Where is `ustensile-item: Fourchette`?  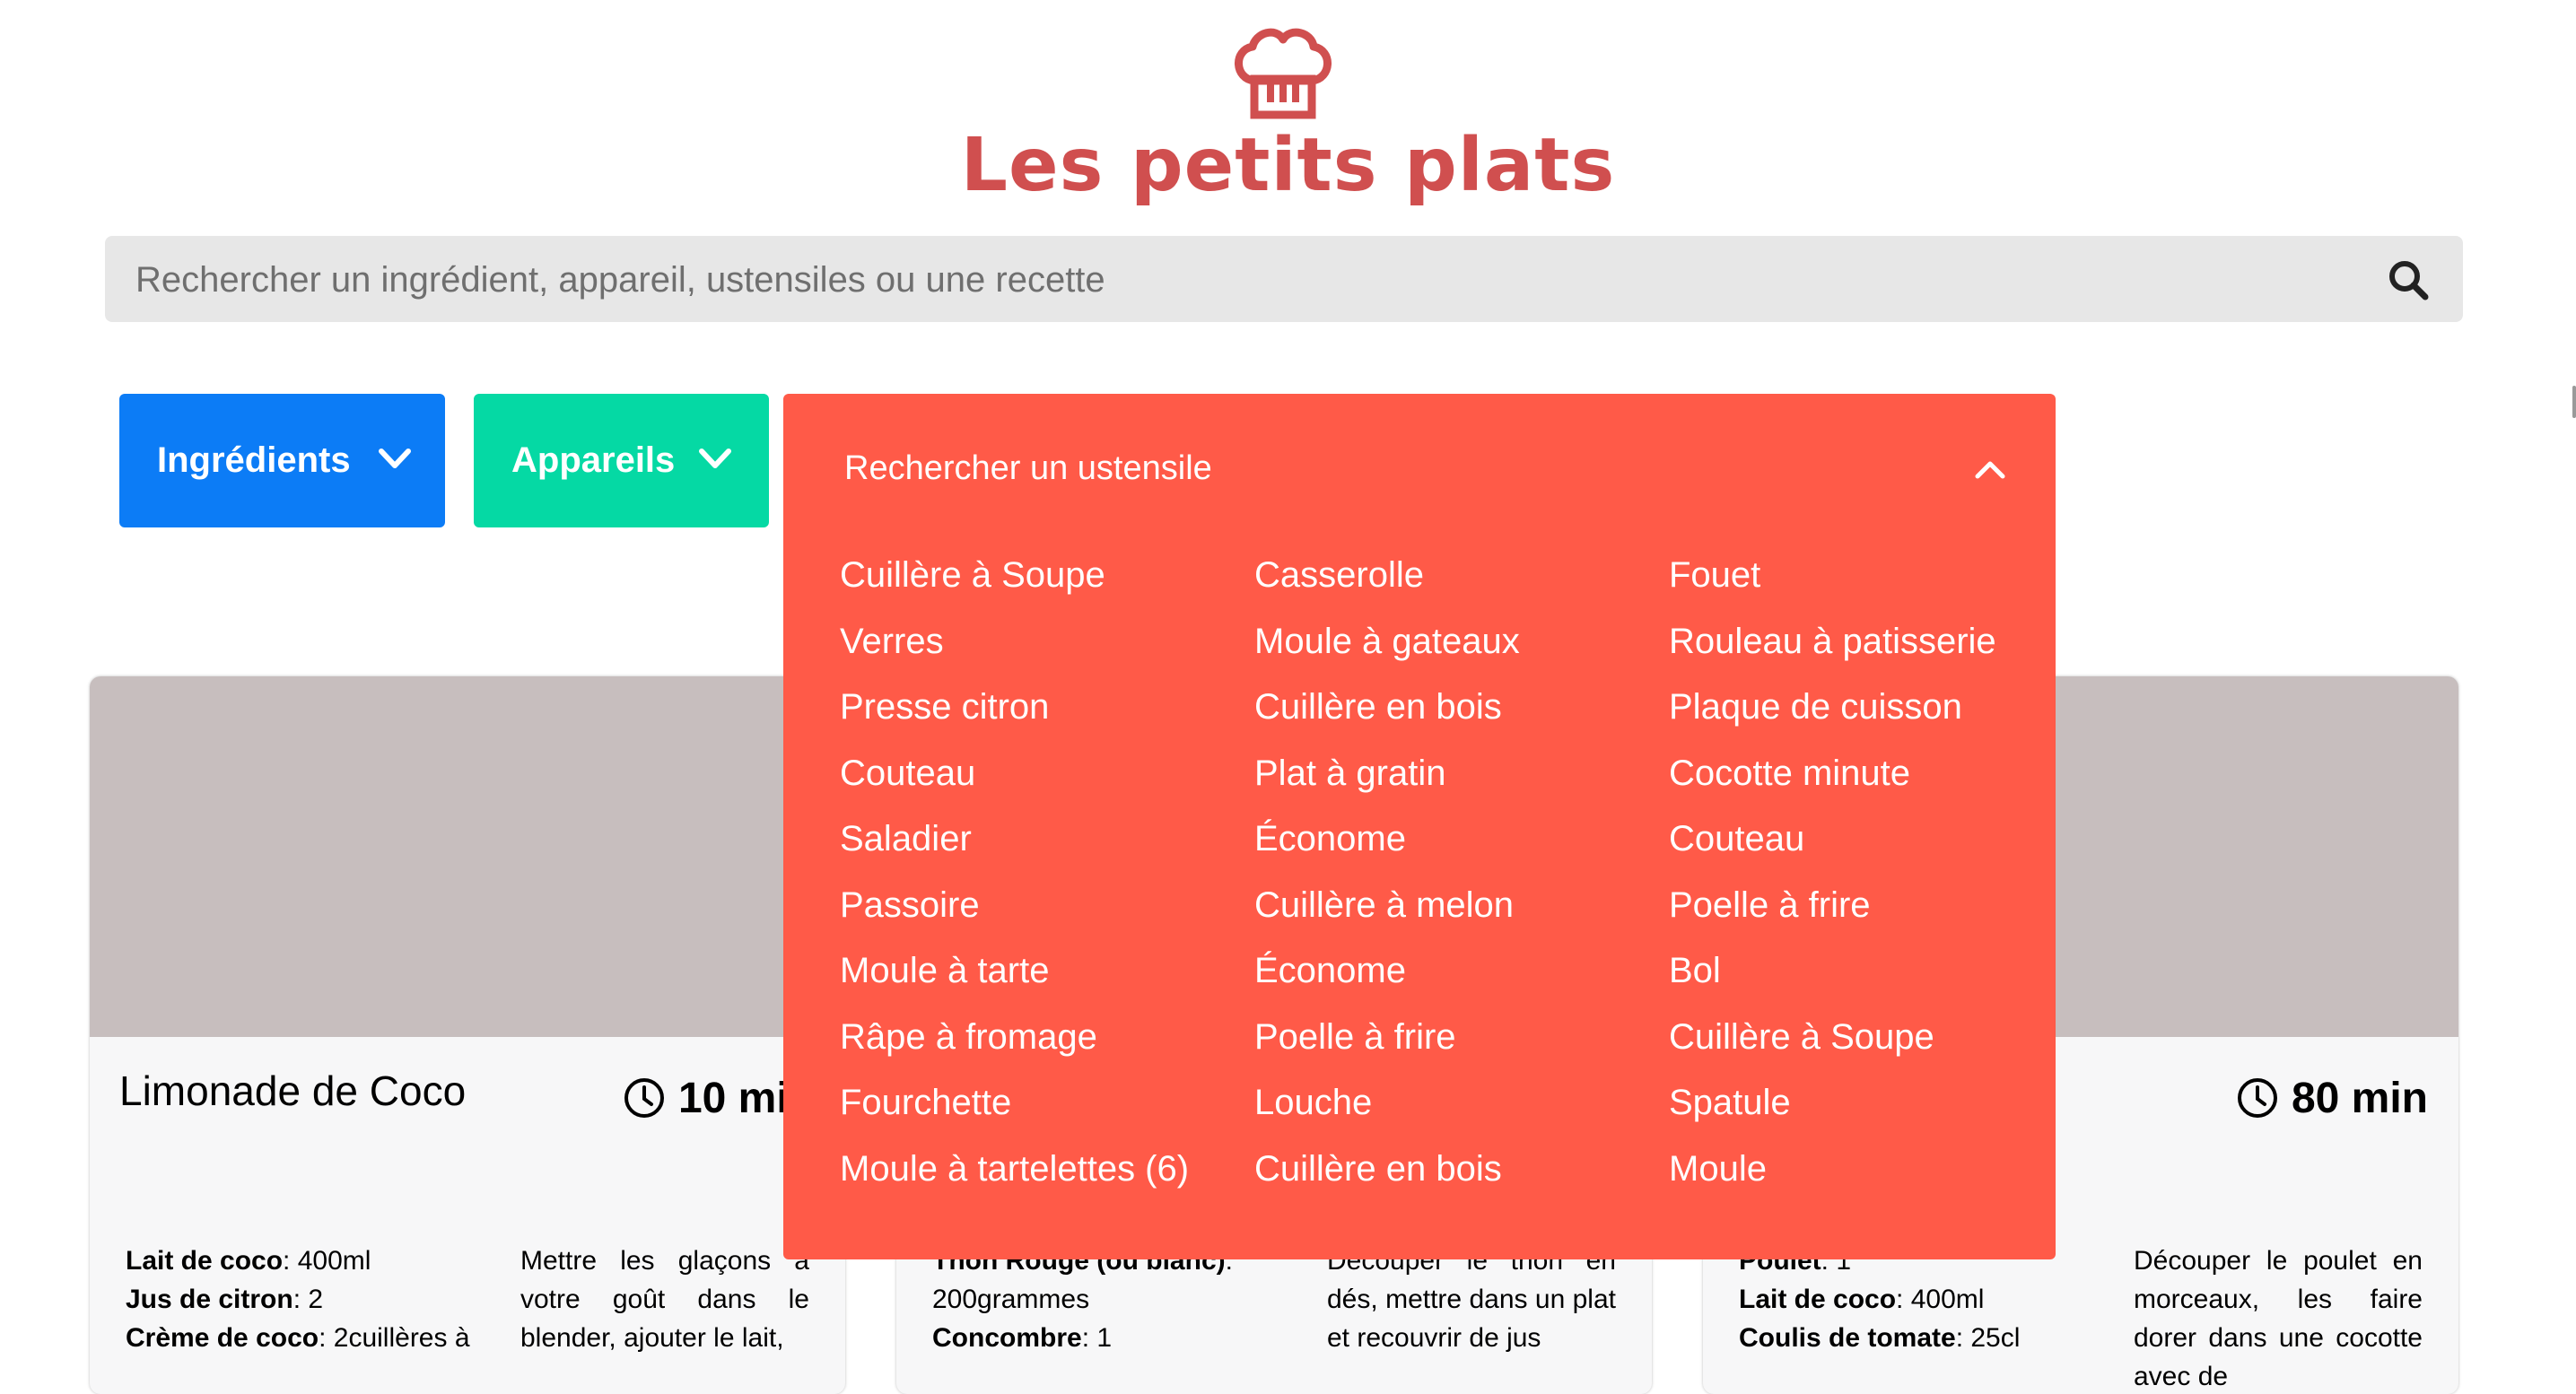
ustensile-item: Fourchette is located at coordinates (1038, 1109).